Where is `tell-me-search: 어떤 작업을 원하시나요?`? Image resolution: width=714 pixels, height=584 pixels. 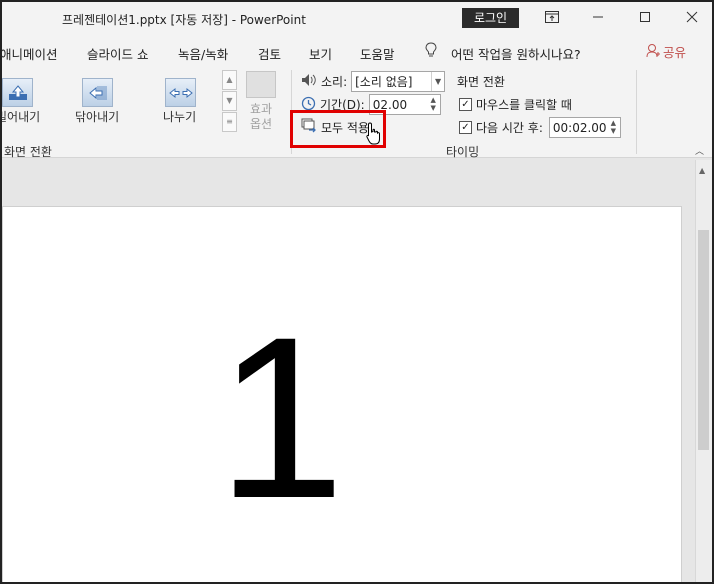
tell-me-search: 어떤 작업을 원하시나요? is located at coordinates (516, 53).